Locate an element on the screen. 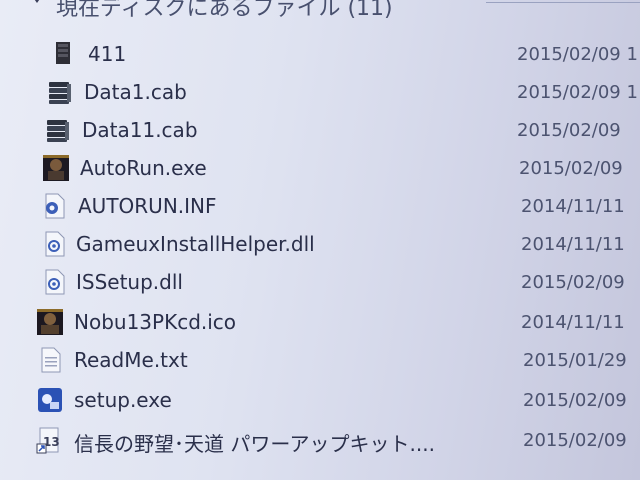  file-row: ReadMe.txt 2015/01/29 is located at coordinates (320, 360).